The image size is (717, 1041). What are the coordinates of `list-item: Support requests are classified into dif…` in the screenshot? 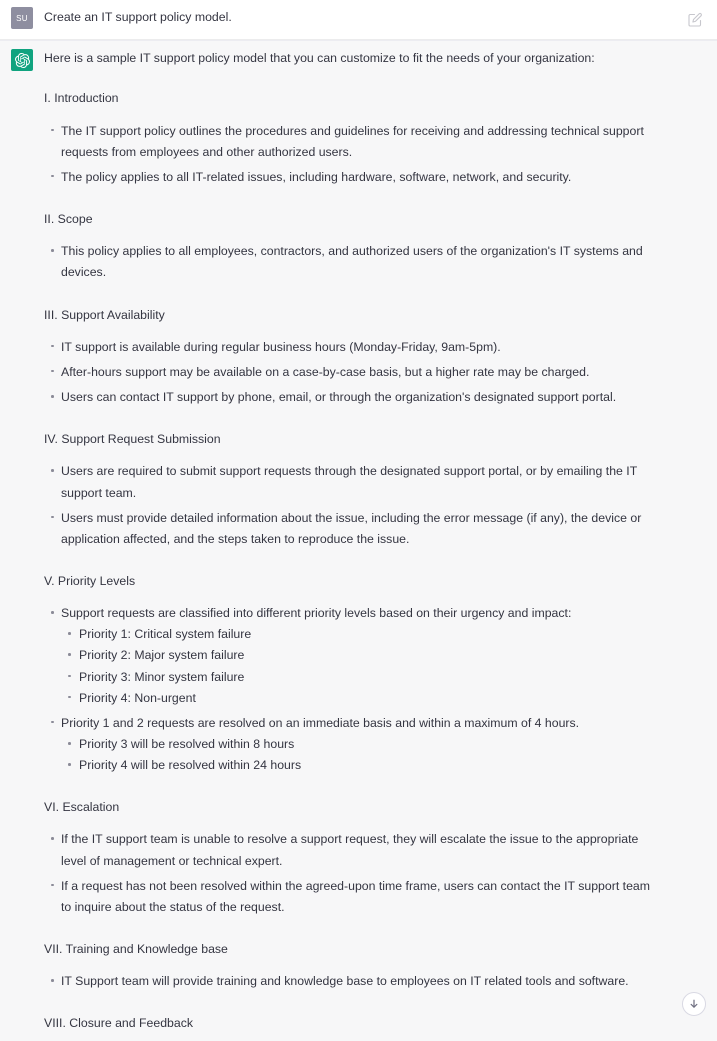 It's located at (349, 656).